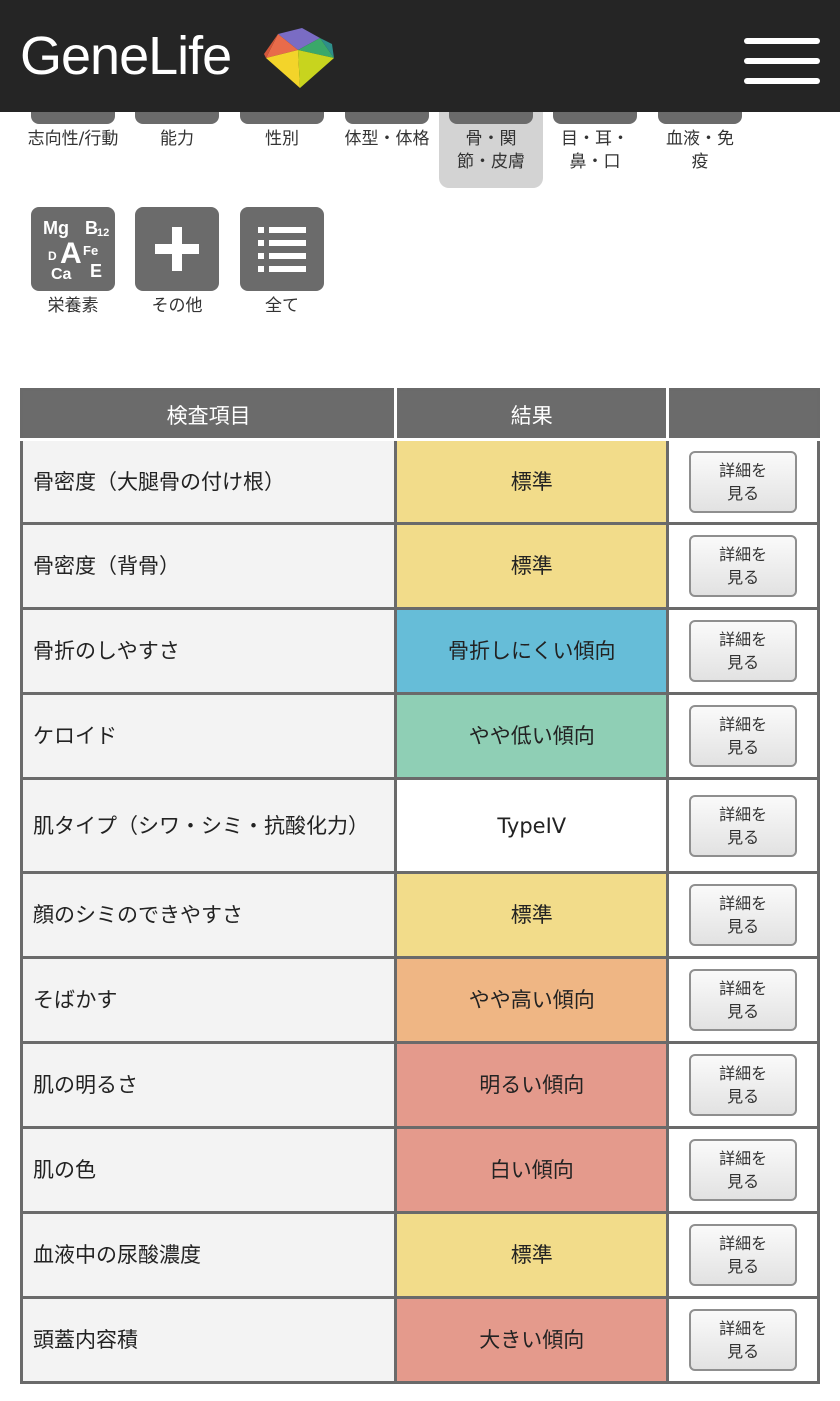 The height and width of the screenshot is (1401, 840). I want to click on category-nutrients: Mg B 12 D A Fe Ca E 栄養素, so click(73, 262).